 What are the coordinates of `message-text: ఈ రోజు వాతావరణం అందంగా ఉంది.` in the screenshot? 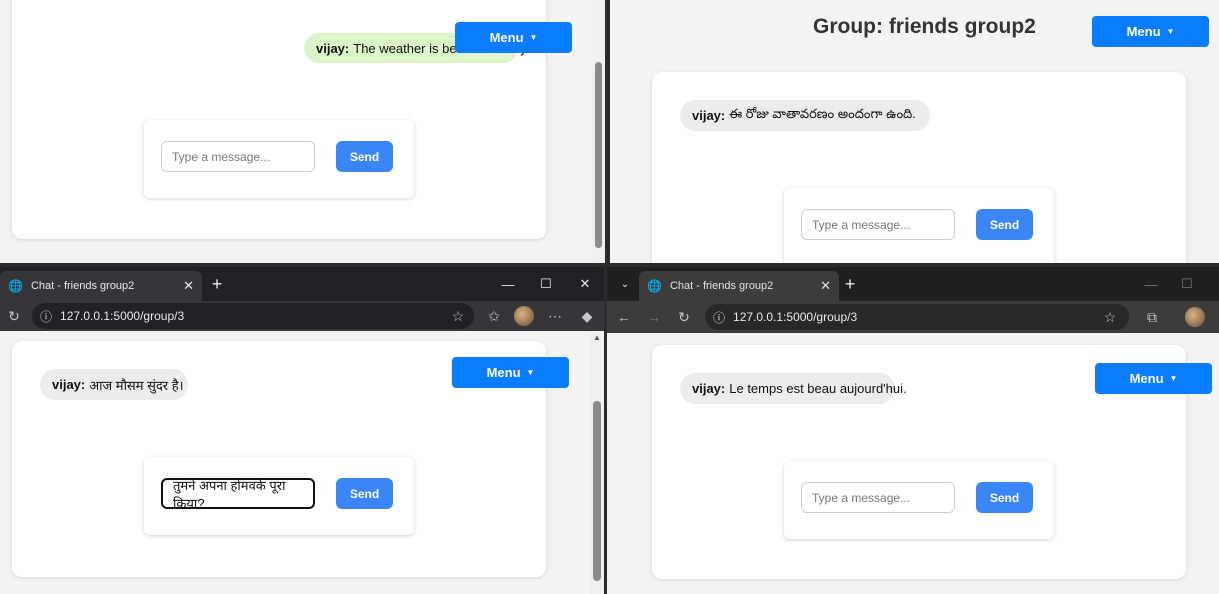 It's located at (822, 113).